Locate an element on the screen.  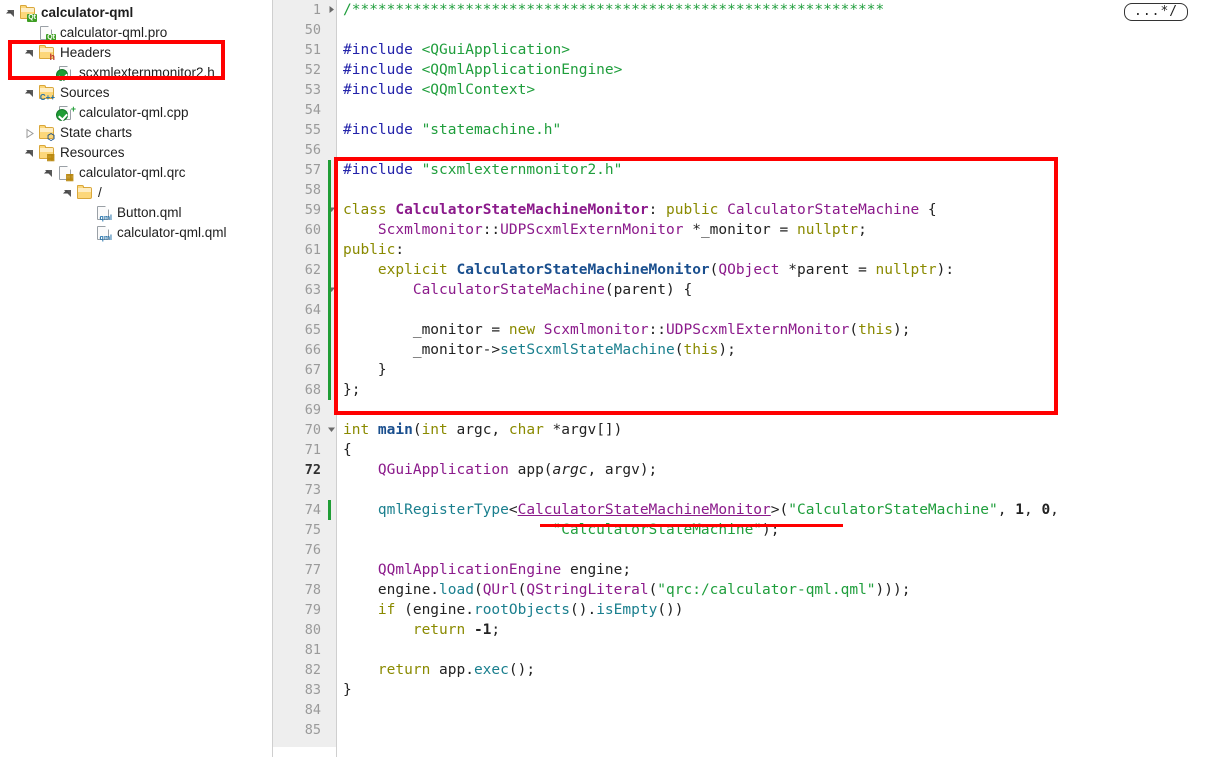
code-line: 51 #include <QGuiApplication> is located at coordinates (743, 50).